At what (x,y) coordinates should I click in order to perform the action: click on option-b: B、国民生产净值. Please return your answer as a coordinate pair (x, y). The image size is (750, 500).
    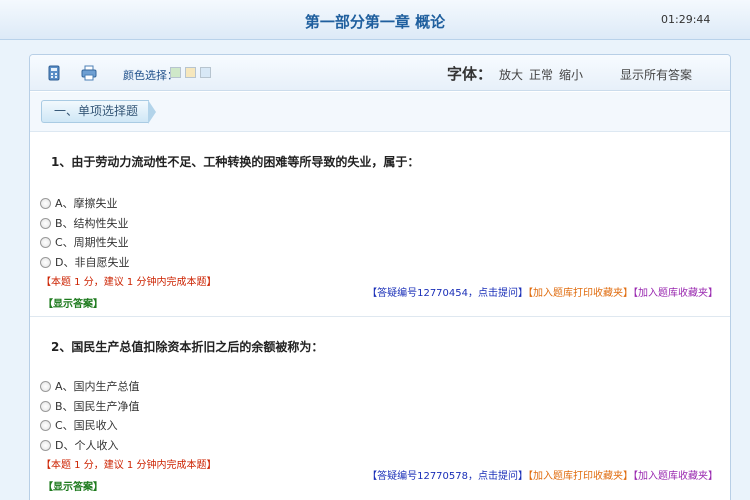
    Looking at the image, I should click on (90, 406).